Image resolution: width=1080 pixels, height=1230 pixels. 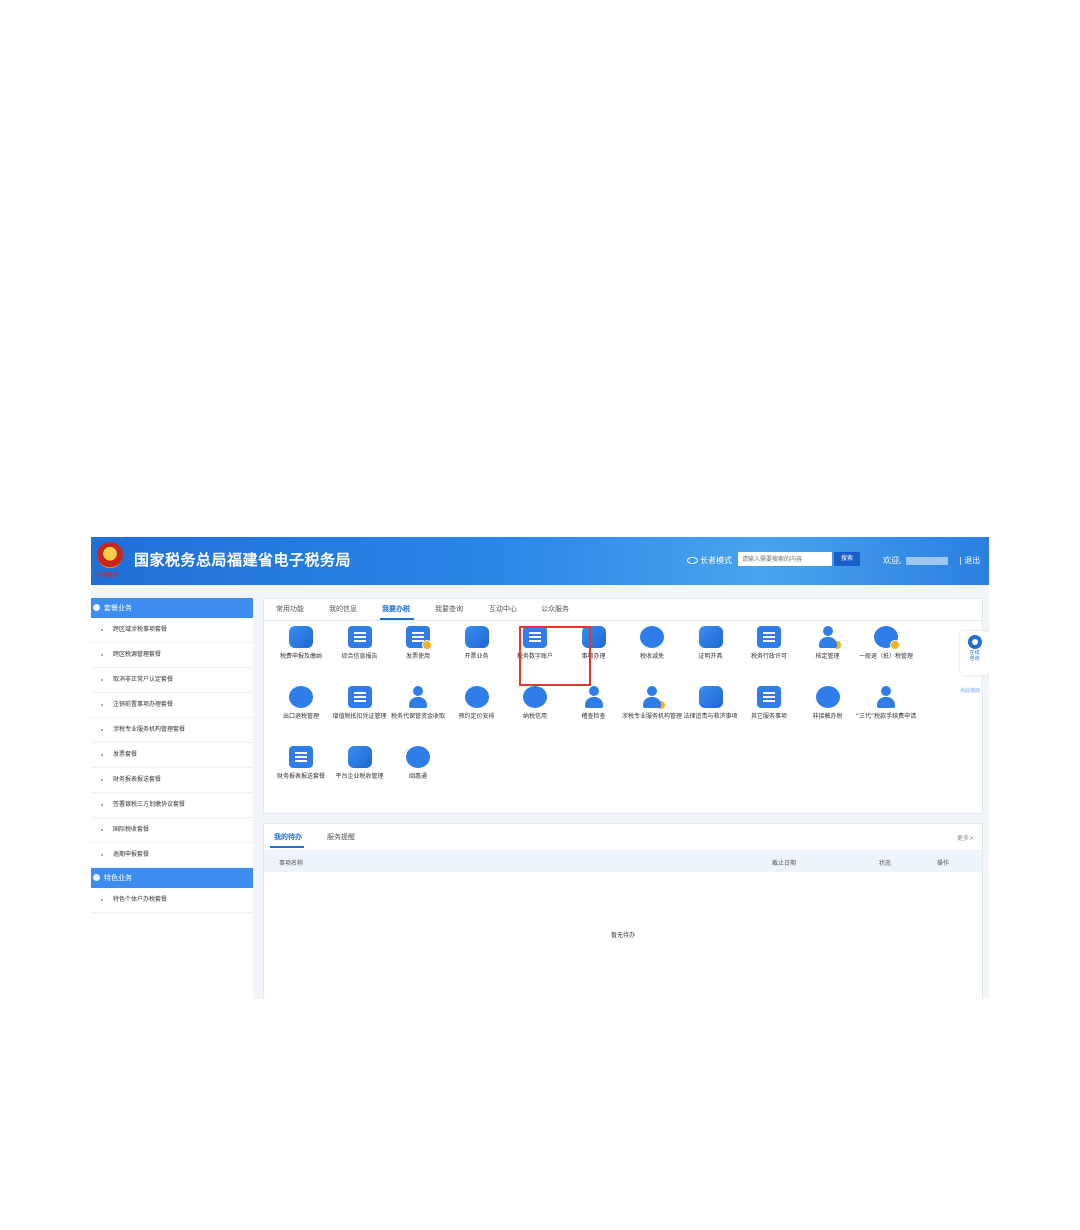 I want to click on sidebar-item: 特色个体户办税套餐, so click(x=172, y=900).